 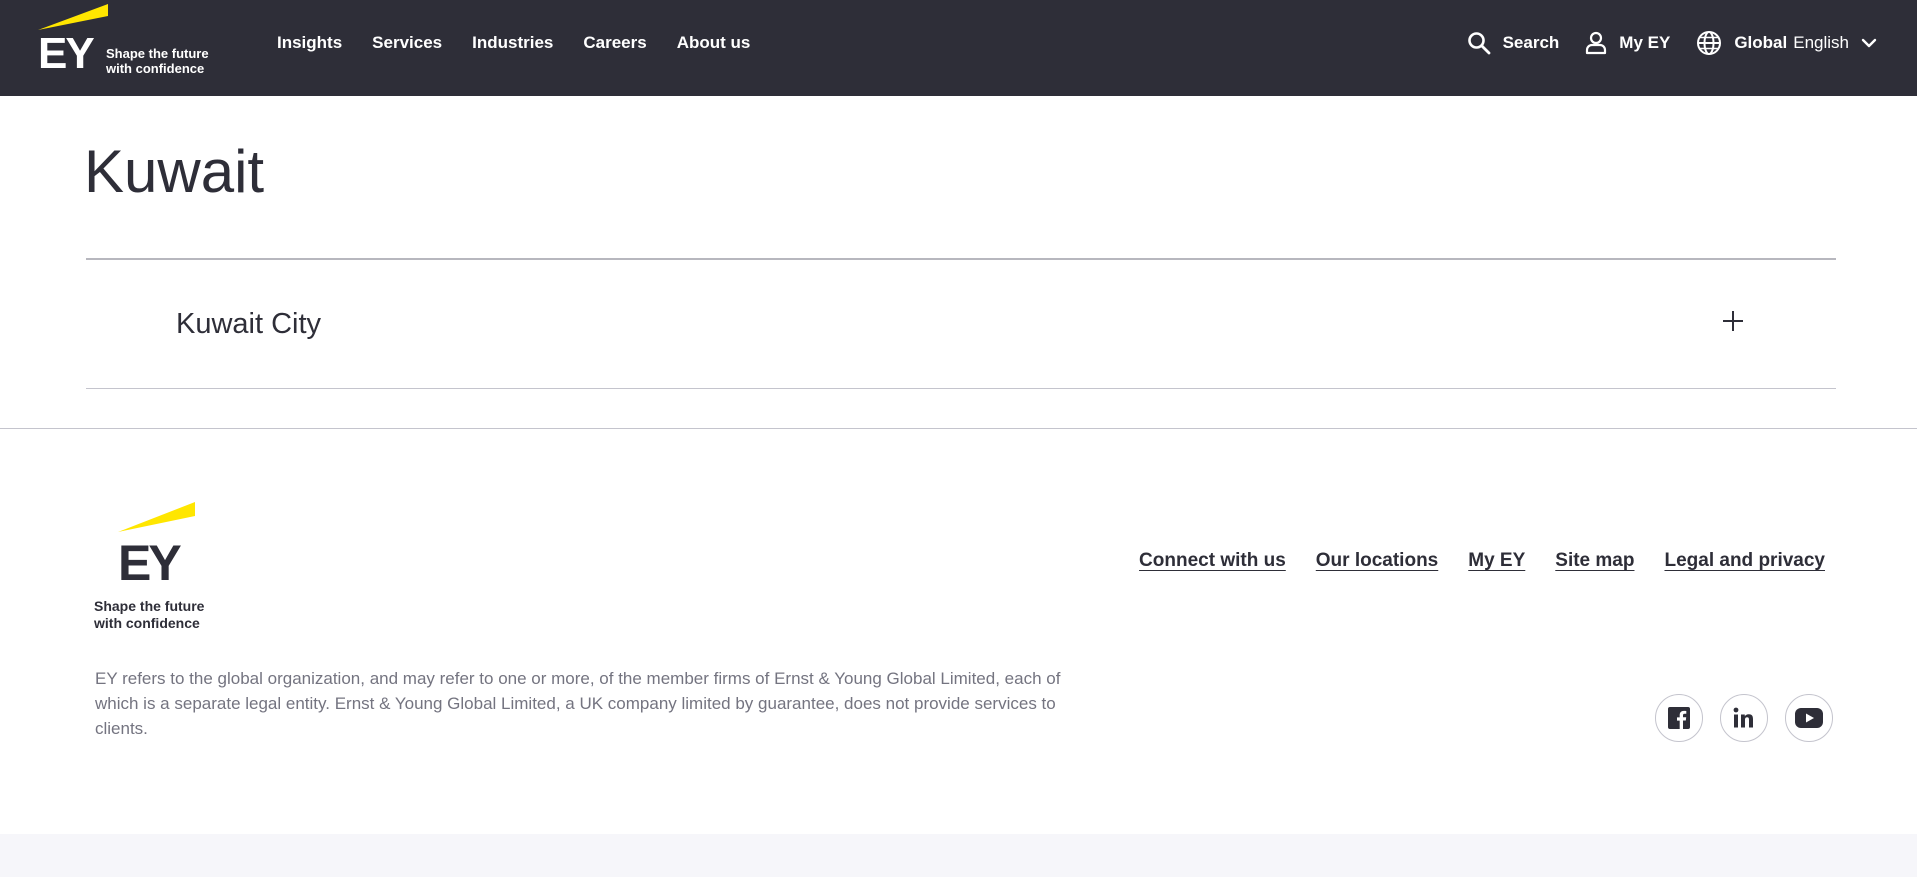 I want to click on nav-insights: Insights, so click(x=309, y=43).